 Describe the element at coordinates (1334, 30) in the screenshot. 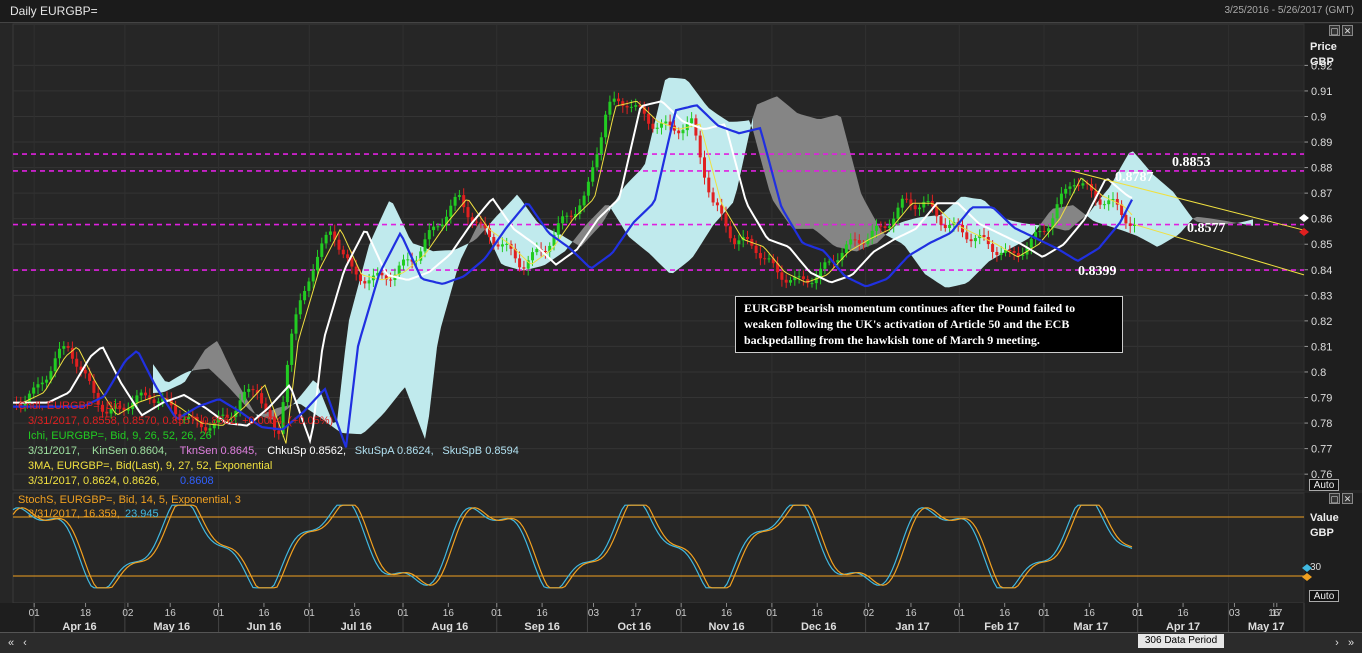

I see `maximize-price-pane-icon: ▢` at that location.